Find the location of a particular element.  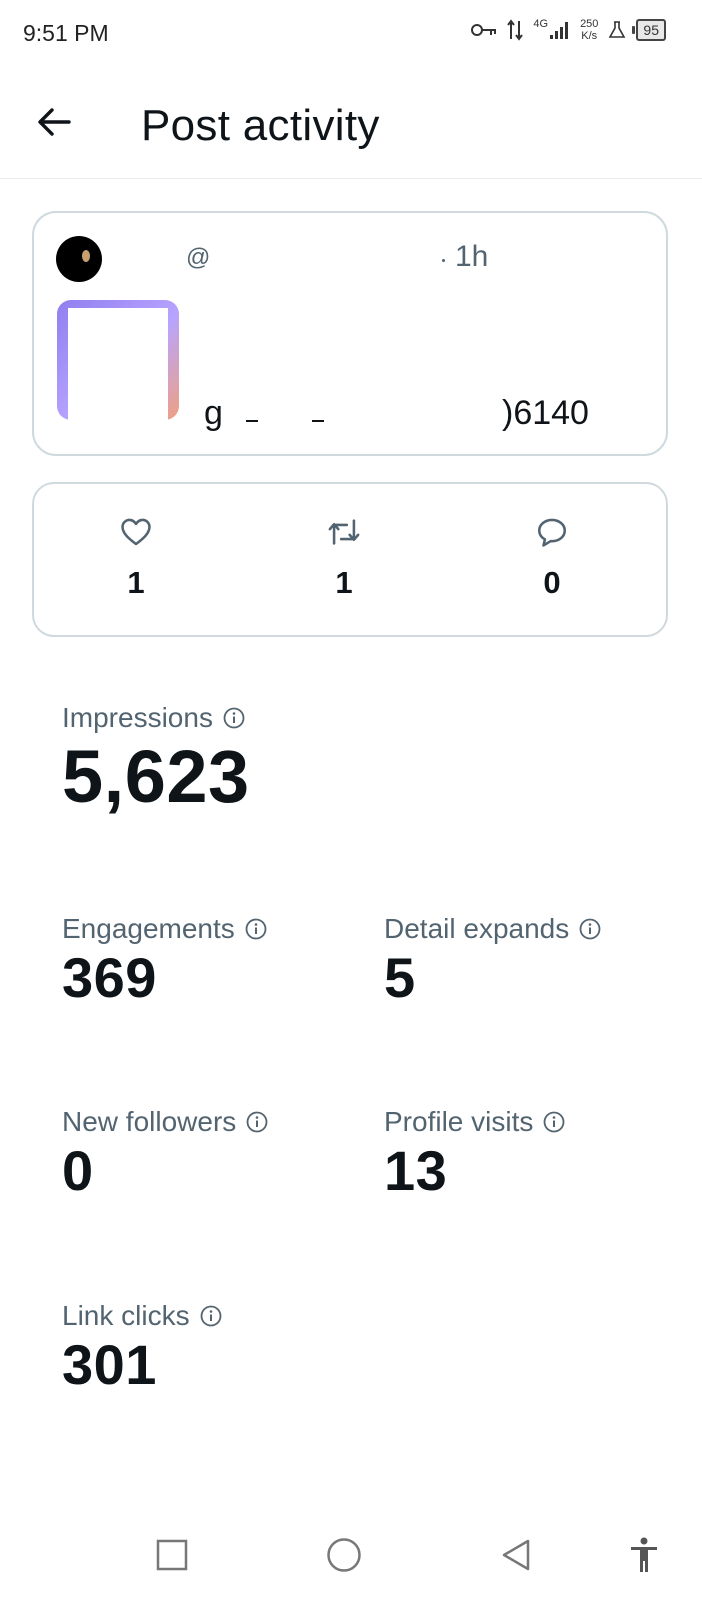

status-time: 9:51 PM is located at coordinates (66, 33).